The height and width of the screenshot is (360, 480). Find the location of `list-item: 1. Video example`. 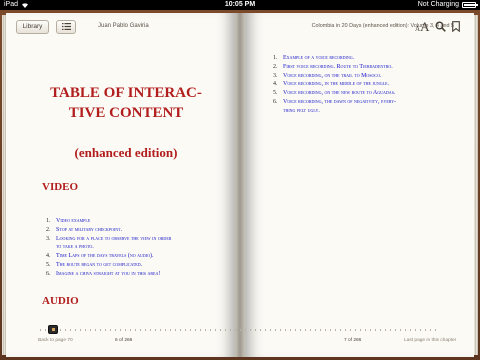

list-item: 1. Video example is located at coordinates (139, 221).